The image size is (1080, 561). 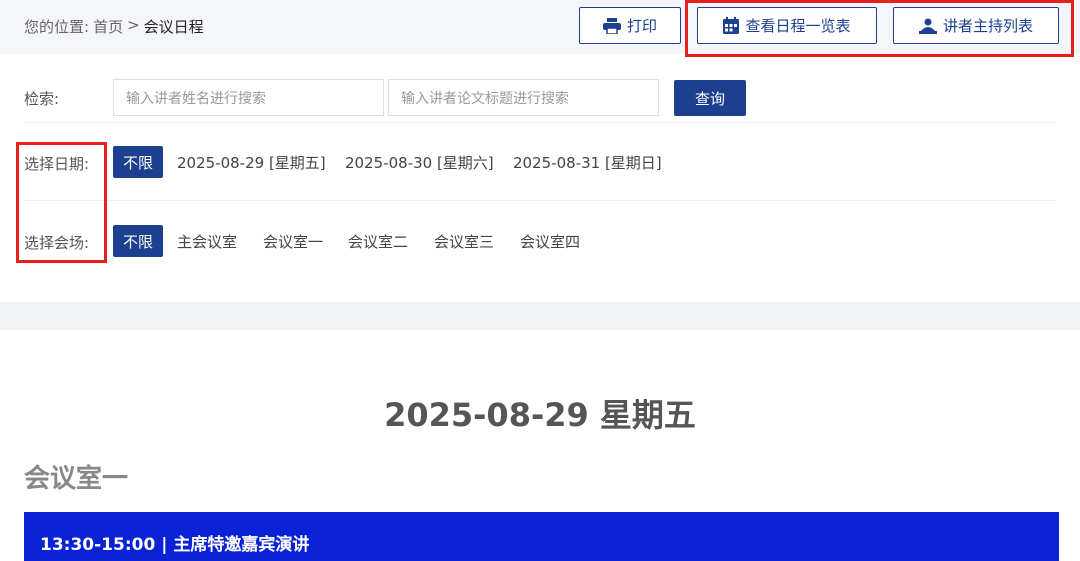 What do you see at coordinates (57, 27) in the screenshot?
I see `breadcrumb-prefix: 您的位置:` at bounding box center [57, 27].